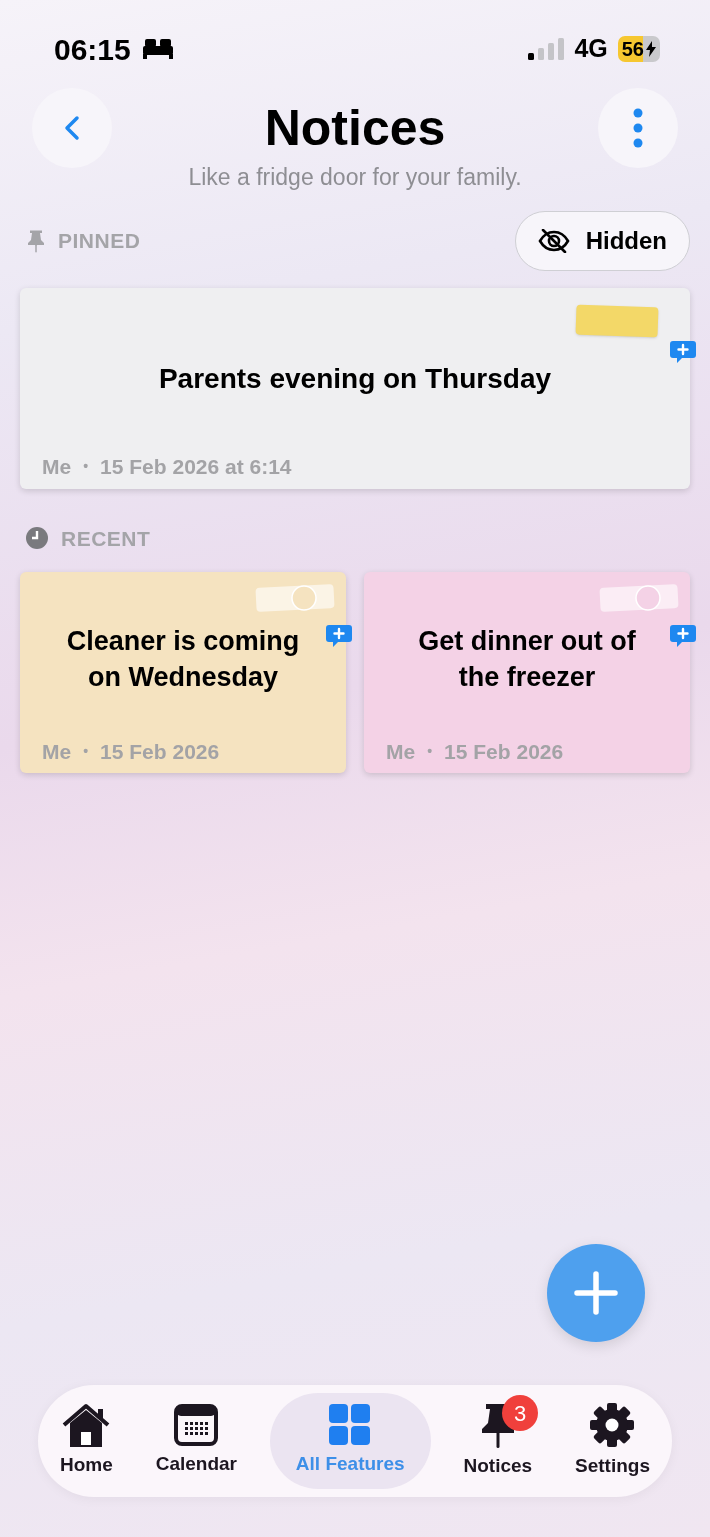 The height and width of the screenshot is (1537, 710). What do you see at coordinates (86, 1441) in the screenshot?
I see `tab-item: Home` at bounding box center [86, 1441].